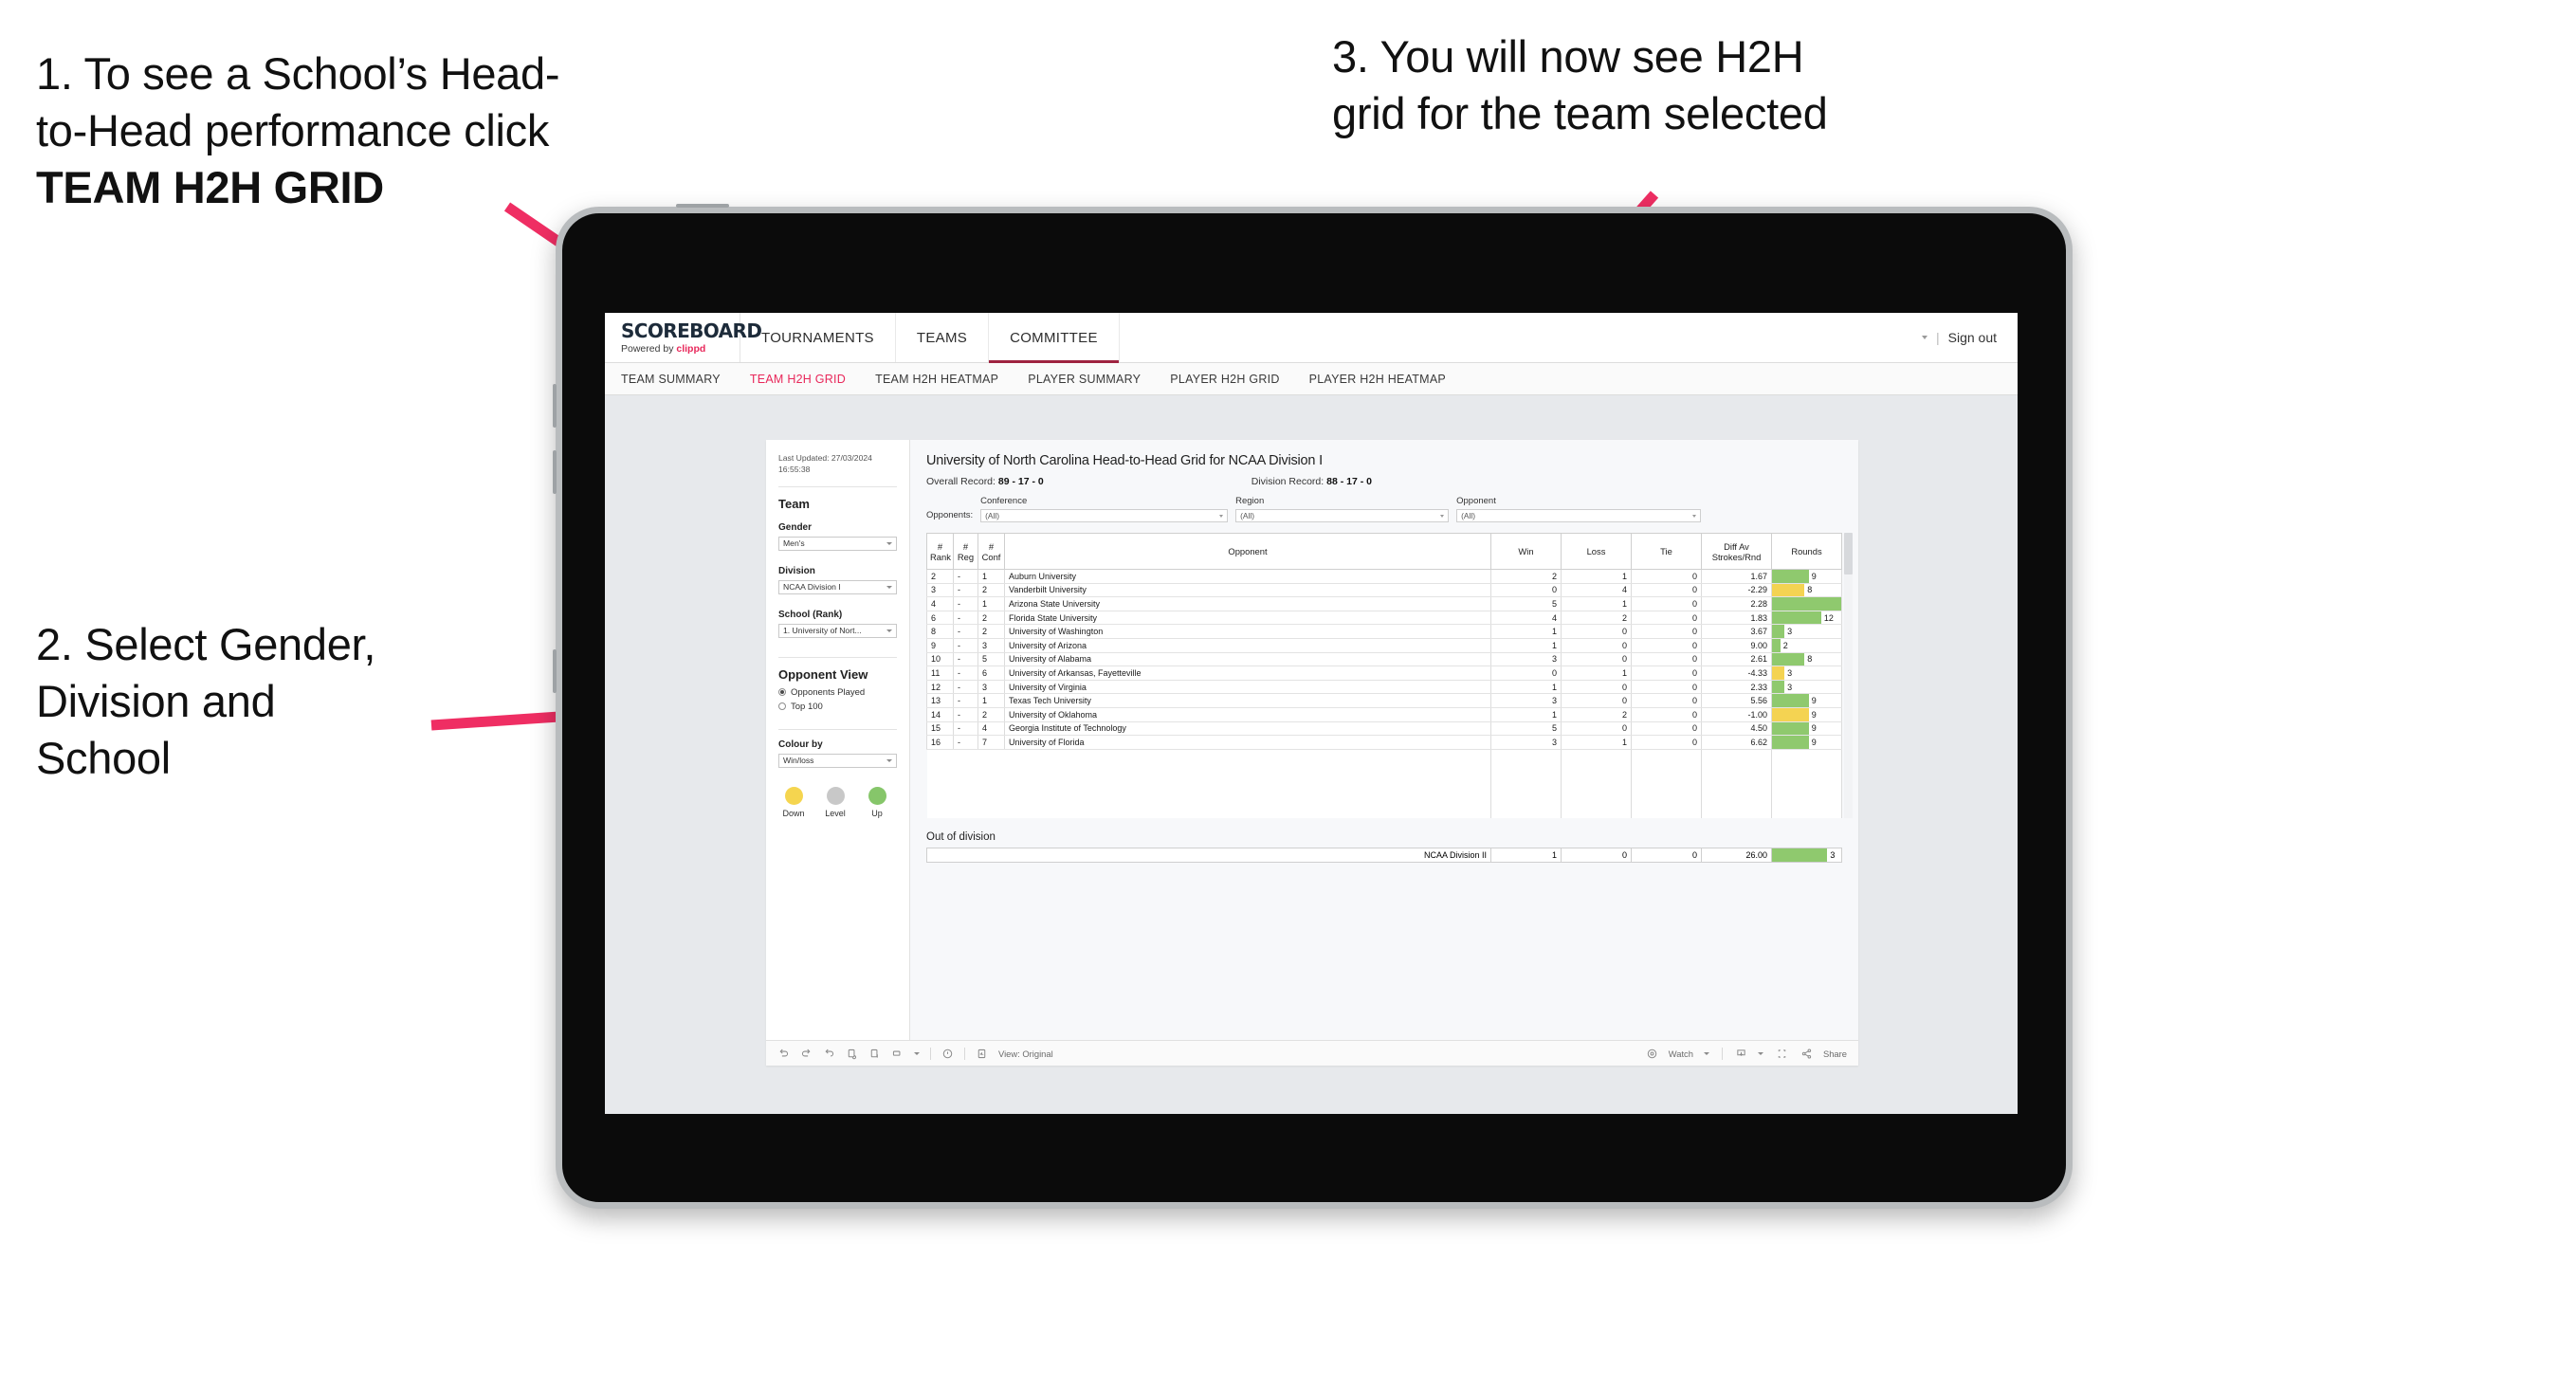 The image size is (2576, 1386). Describe the element at coordinates (1384, 603) in the screenshot. I see `table-row: 4-1Arizona State University5102.2817` at that location.